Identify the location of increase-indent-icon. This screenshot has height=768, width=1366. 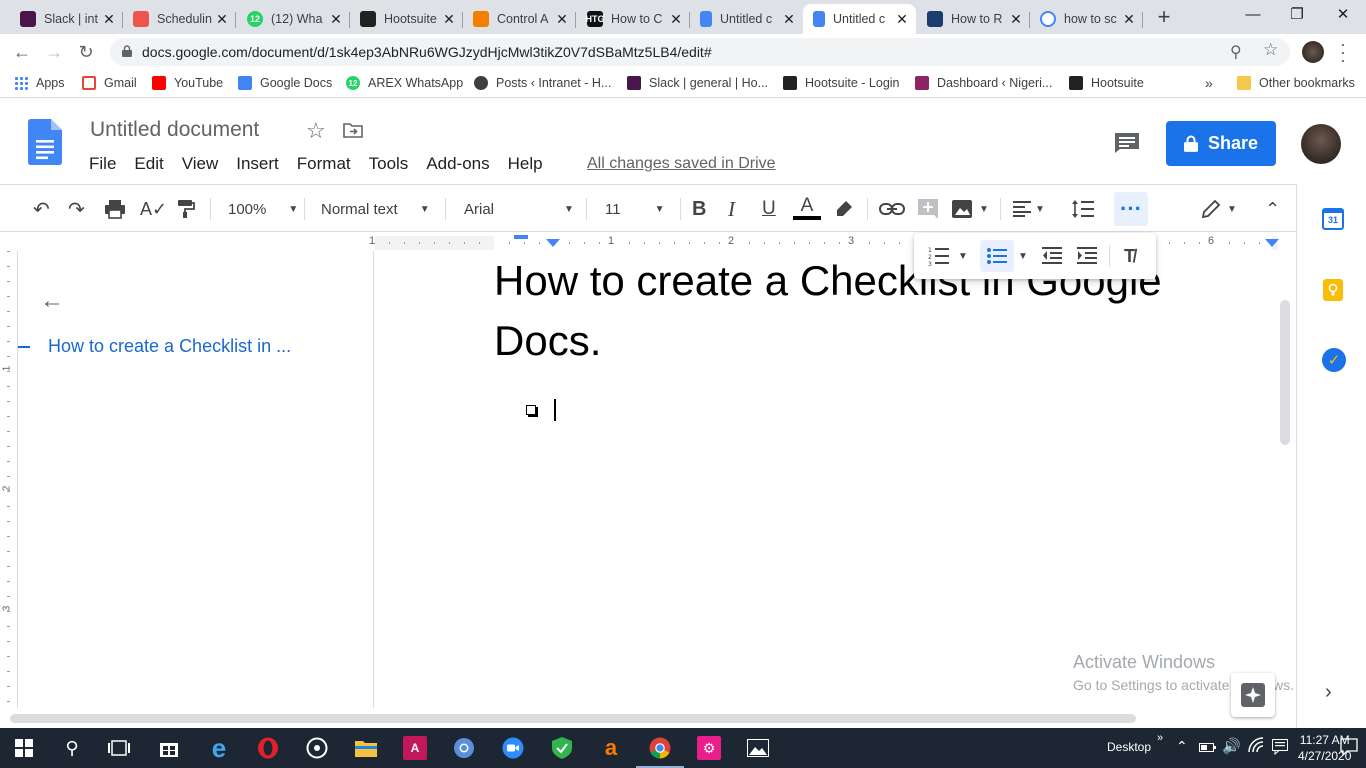
(1087, 256).